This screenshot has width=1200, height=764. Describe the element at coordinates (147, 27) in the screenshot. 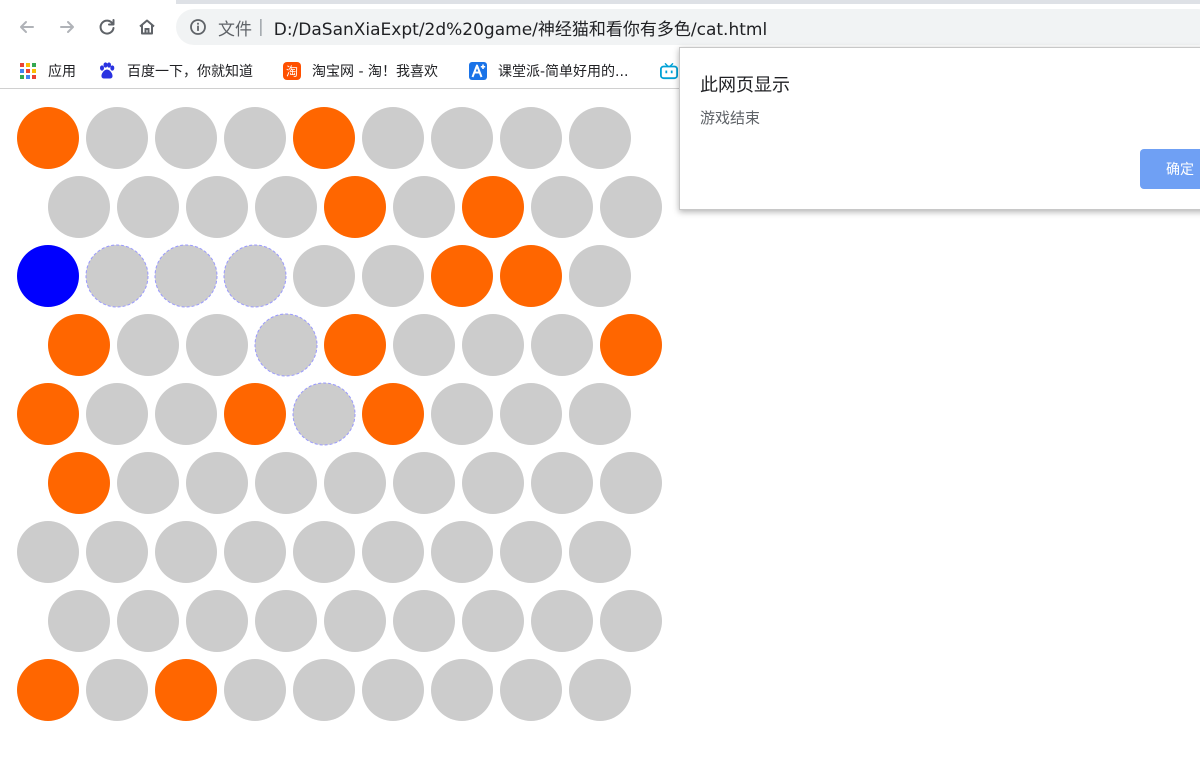

I see `home-button` at that location.